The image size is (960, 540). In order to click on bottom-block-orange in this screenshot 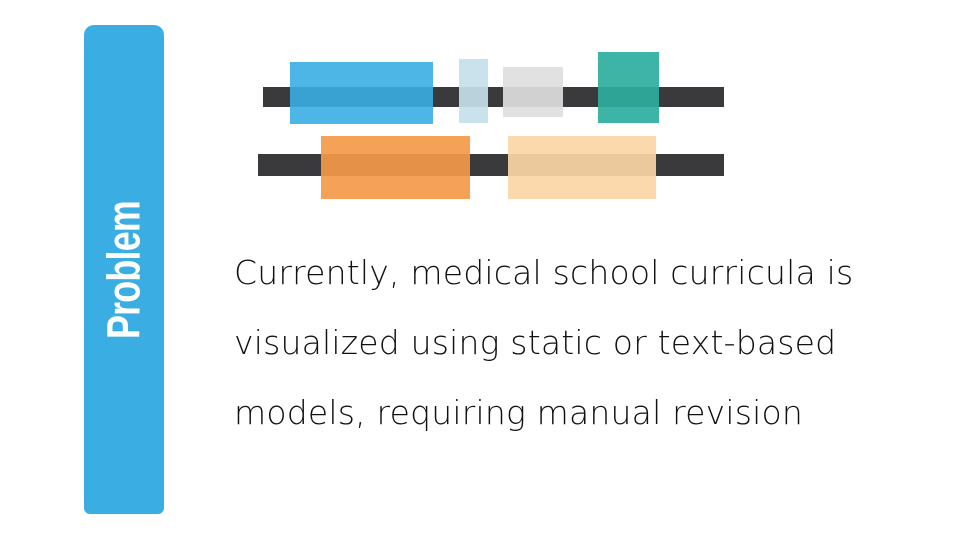, I will do `click(395, 167)`.